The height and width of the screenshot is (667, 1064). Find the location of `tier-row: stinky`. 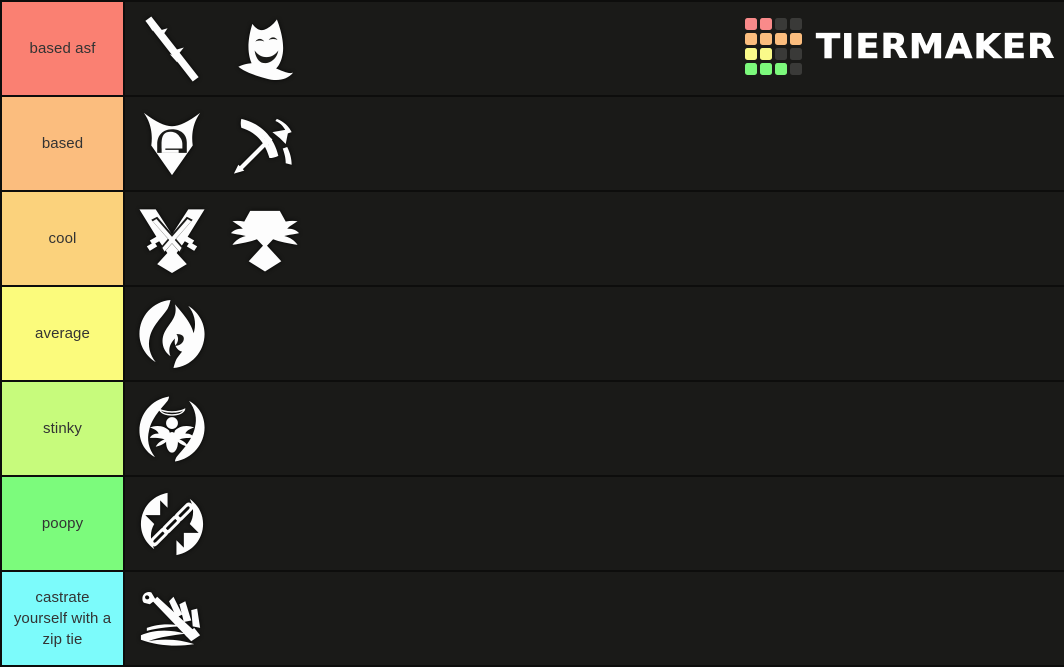

tier-row: stinky is located at coordinates (532, 429).